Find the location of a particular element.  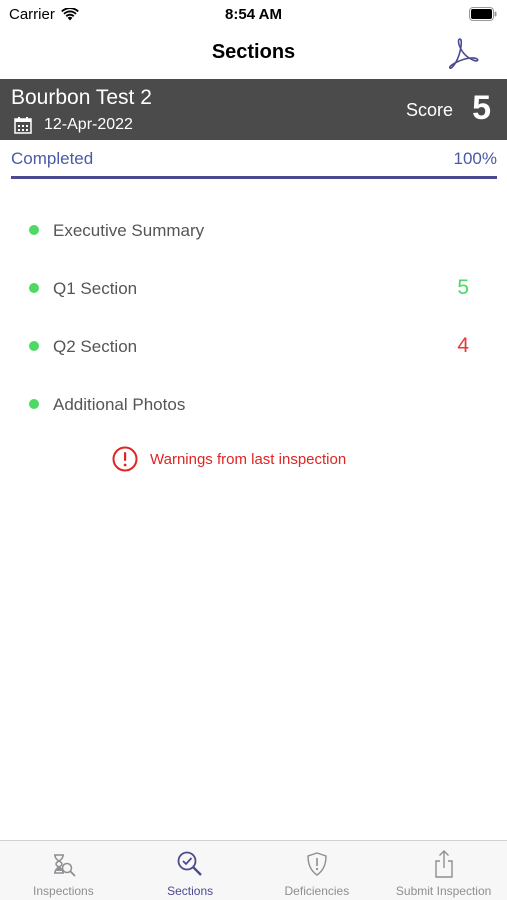

tab-deficiencies: Deficiencies is located at coordinates (317, 870).